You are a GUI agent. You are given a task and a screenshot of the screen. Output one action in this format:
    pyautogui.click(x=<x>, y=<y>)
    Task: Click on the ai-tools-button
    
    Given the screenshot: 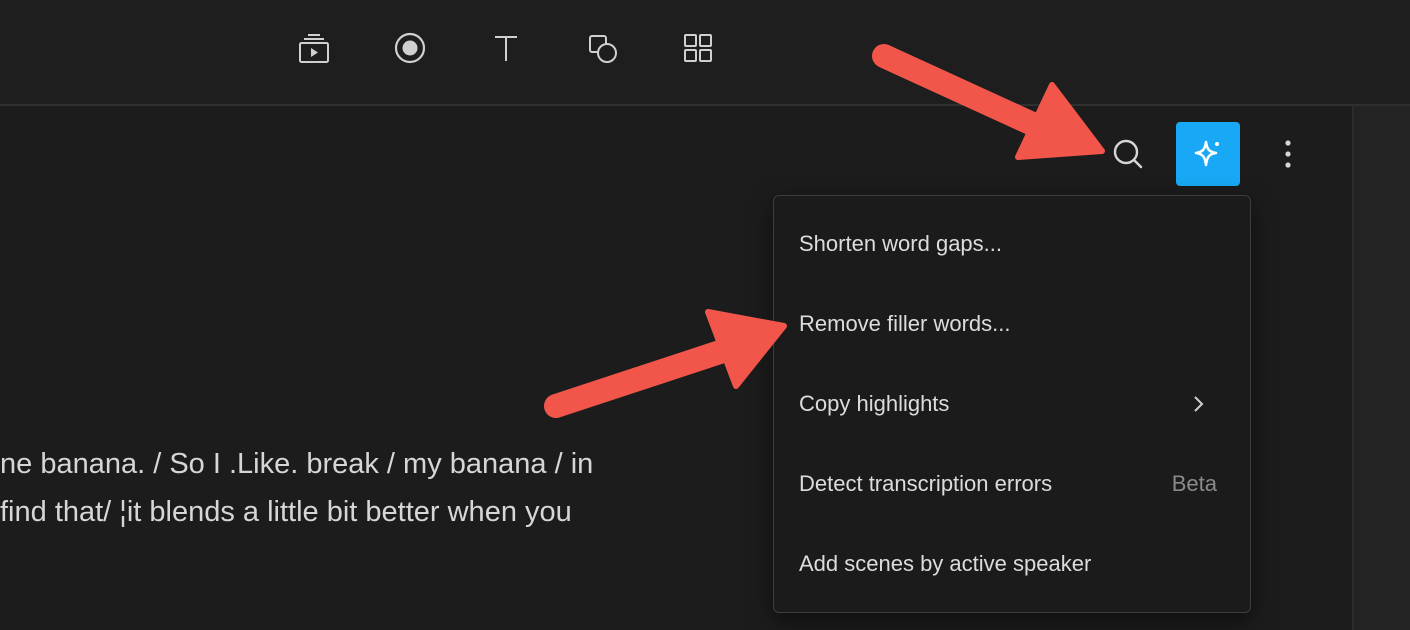 What is the action you would take?
    pyautogui.click(x=1208, y=154)
    